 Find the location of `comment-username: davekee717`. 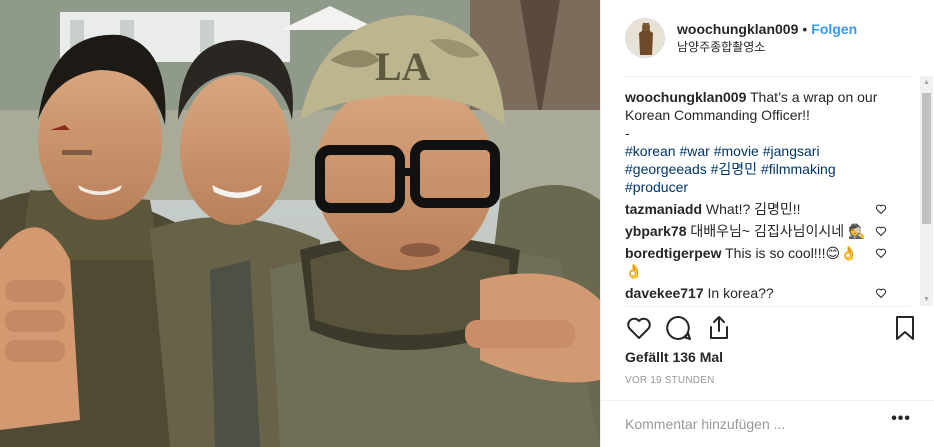

comment-username: davekee717 is located at coordinates (664, 293).